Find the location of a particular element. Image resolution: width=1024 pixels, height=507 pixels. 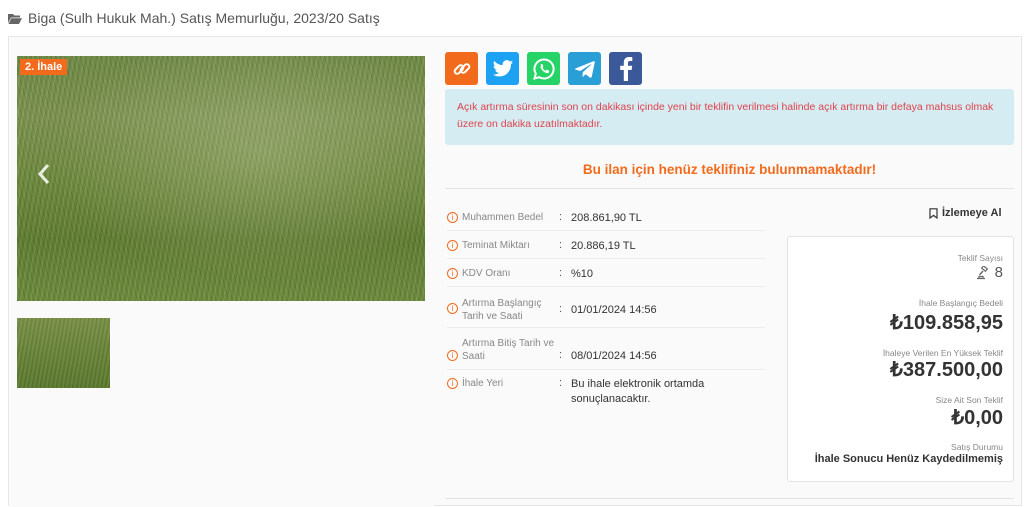

auction-round-badge: 2. İhale is located at coordinates (44, 67).